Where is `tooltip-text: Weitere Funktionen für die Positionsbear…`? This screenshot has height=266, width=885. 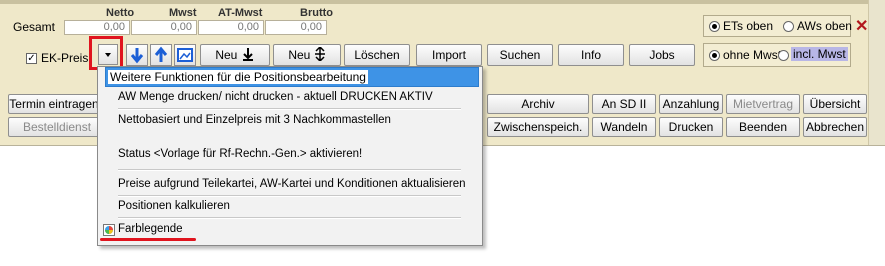
tooltip-text: Weitere Funktionen für die Positionsbear… is located at coordinates (238, 77).